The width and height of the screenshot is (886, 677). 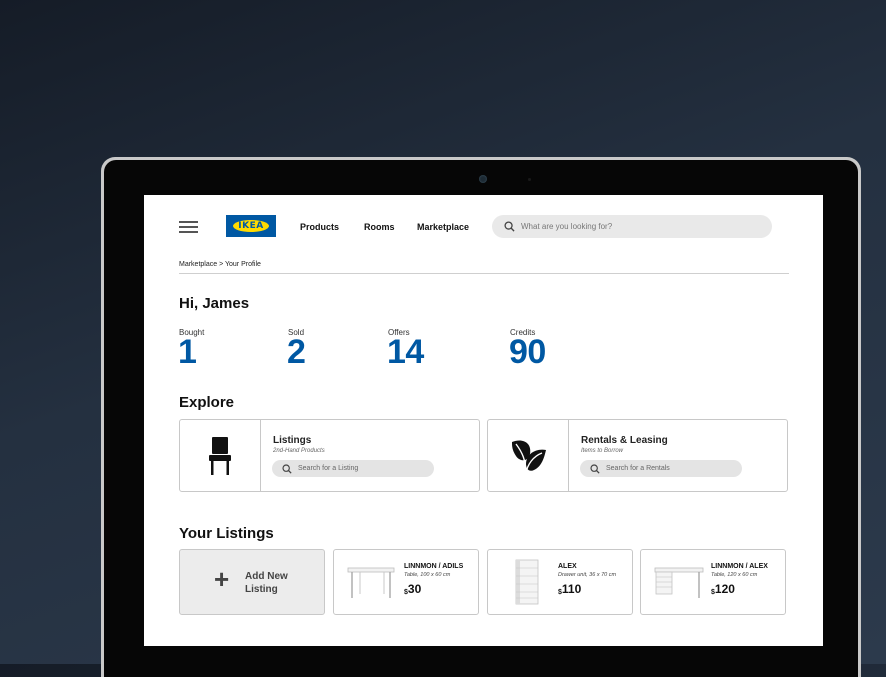 What do you see at coordinates (292, 440) in the screenshot?
I see `listings-title: Listings` at bounding box center [292, 440].